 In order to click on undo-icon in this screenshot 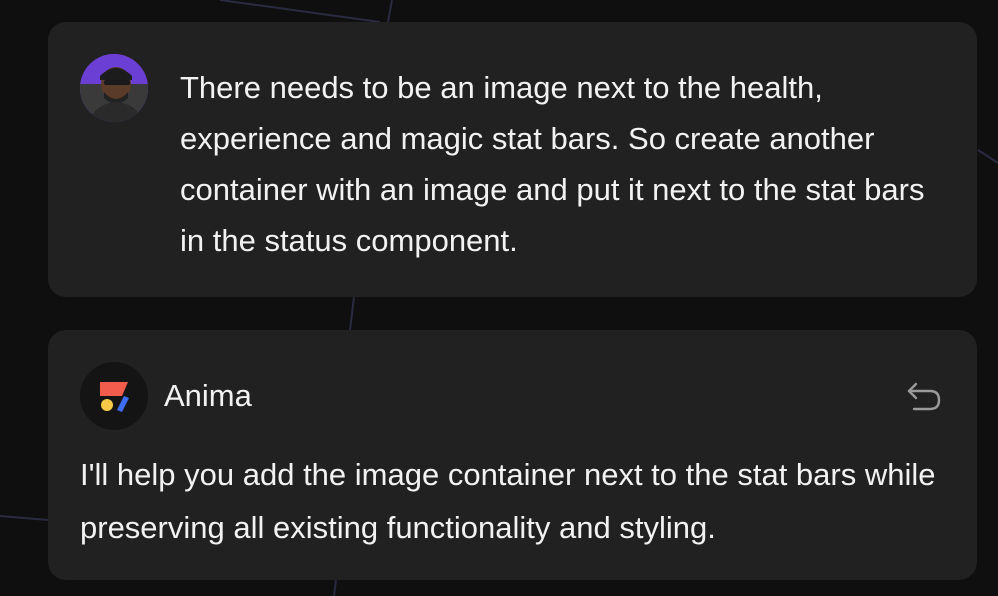, I will do `click(924, 396)`.